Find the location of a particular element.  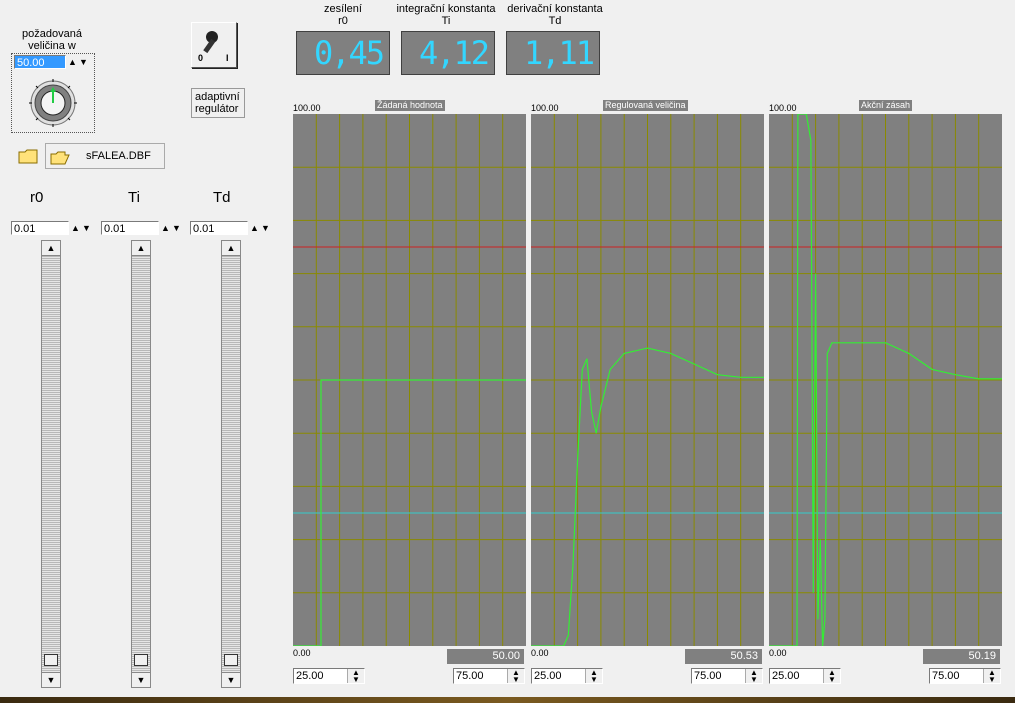

setpoint-label: požadovaná veličina w is located at coordinates (52, 40).